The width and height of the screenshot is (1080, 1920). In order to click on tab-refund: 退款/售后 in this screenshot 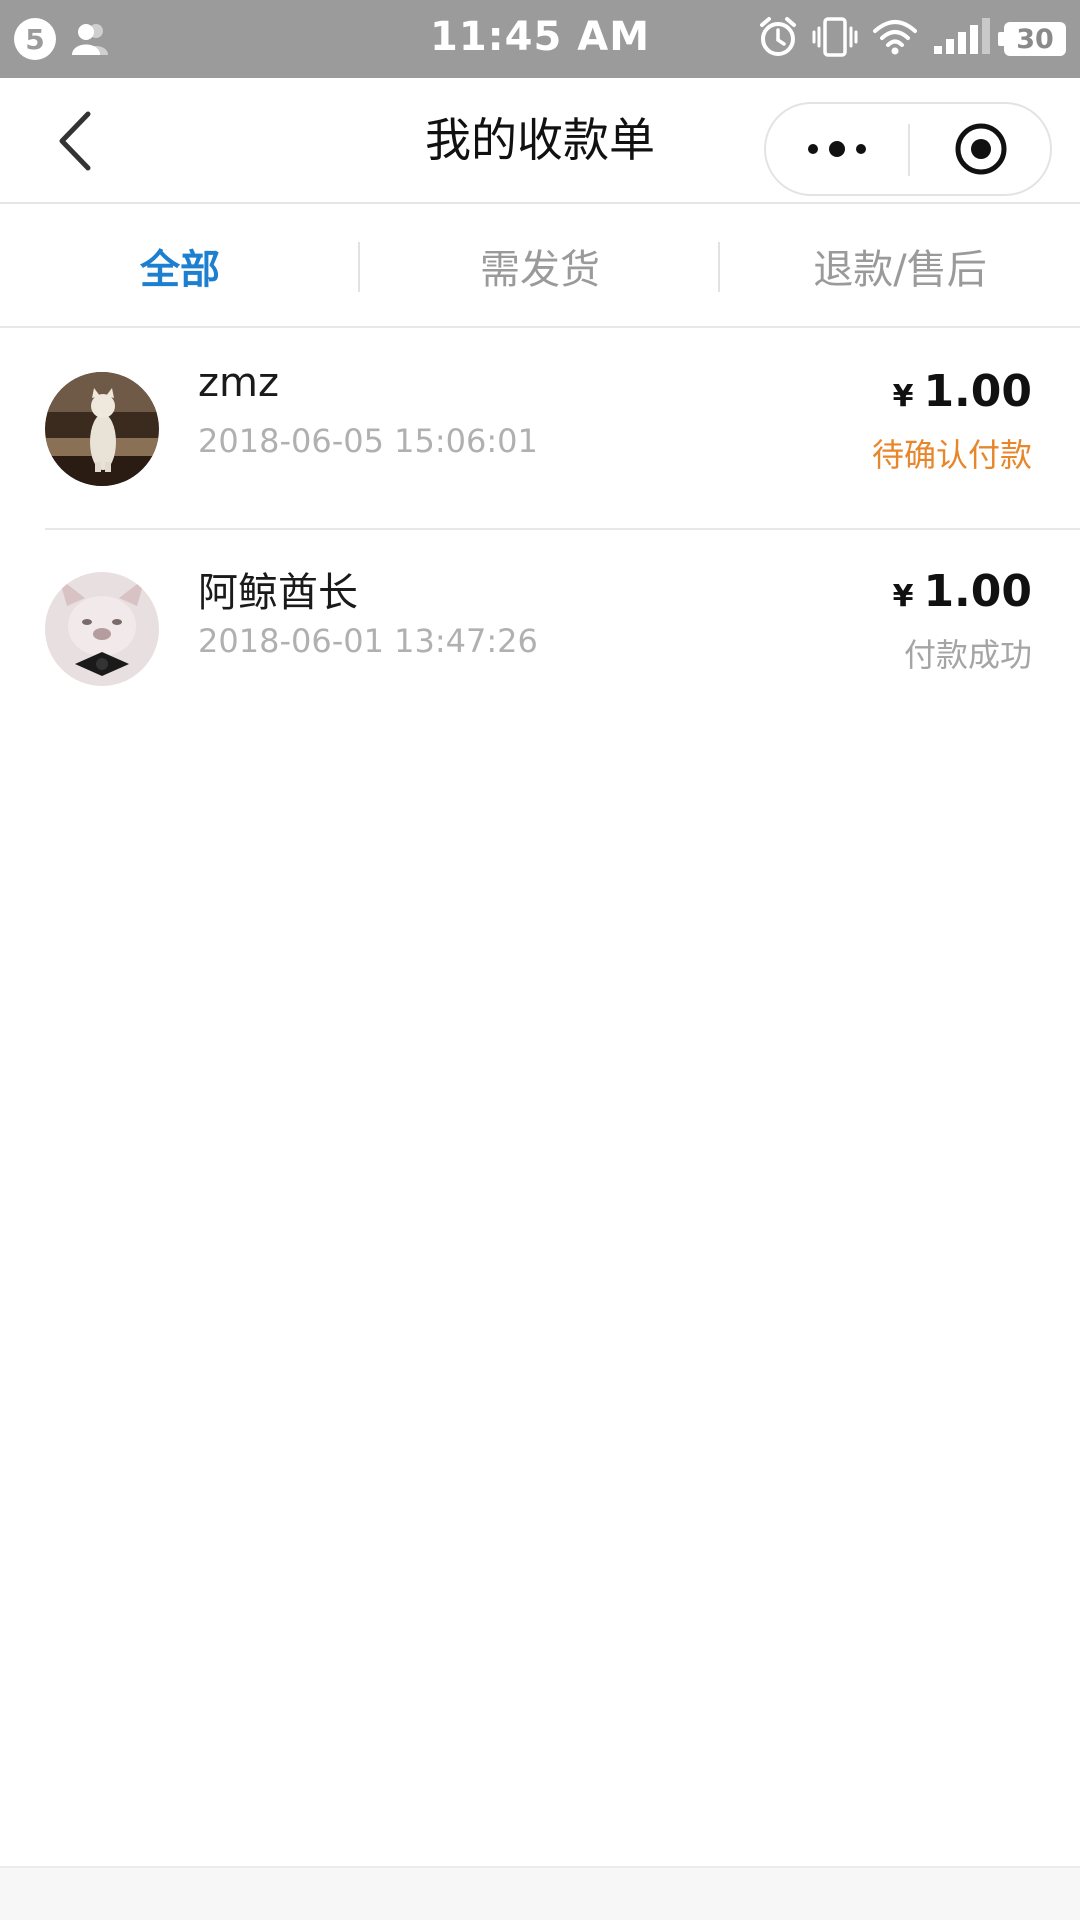, I will do `click(900, 266)`.